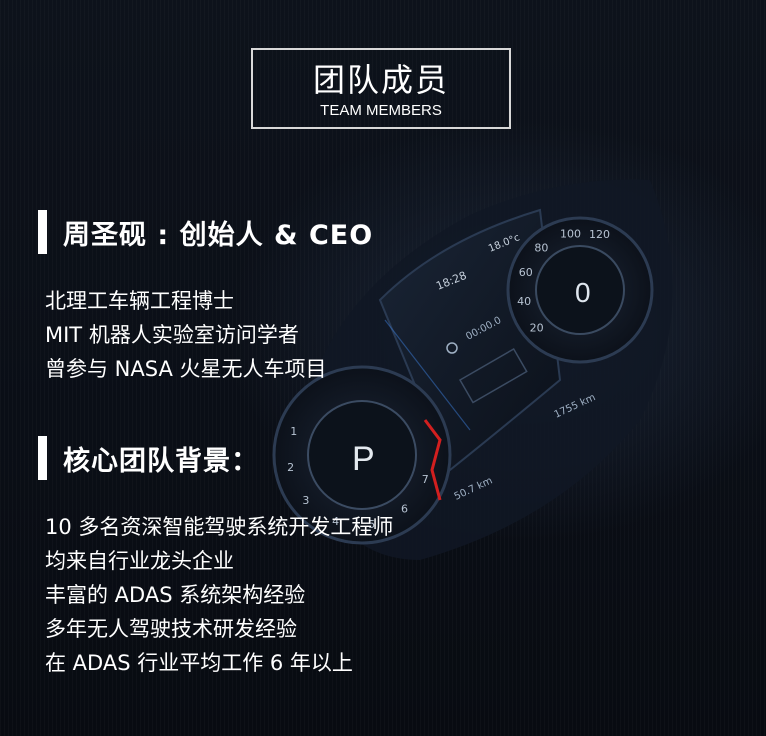 This screenshot has height=736, width=766. What do you see at coordinates (175, 595) in the screenshot?
I see `list-item: 丰富的 ADAS 系统架构经验` at bounding box center [175, 595].